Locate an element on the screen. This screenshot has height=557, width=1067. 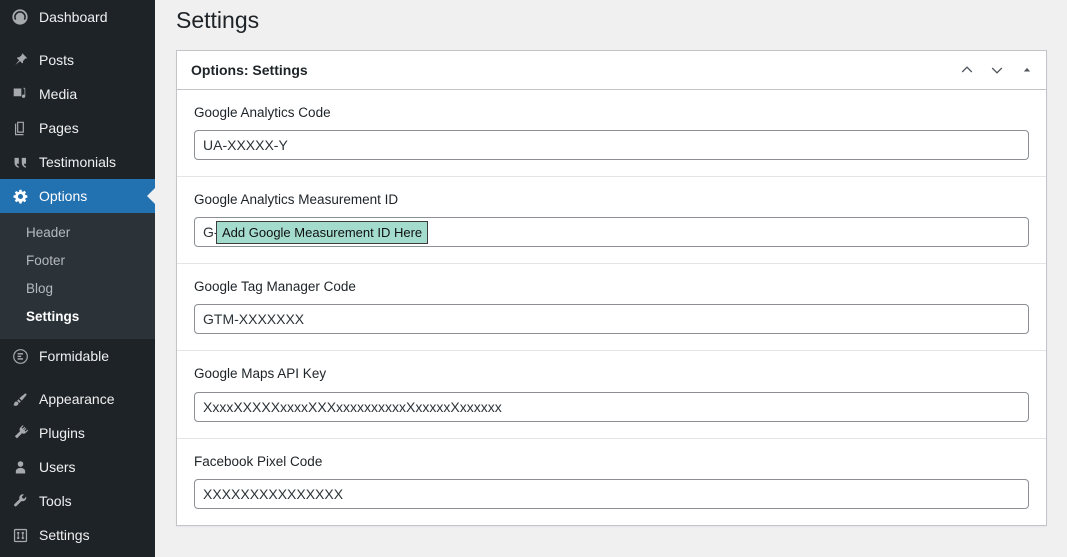
sidebar-item-label: Appearance is located at coordinates (77, 399).